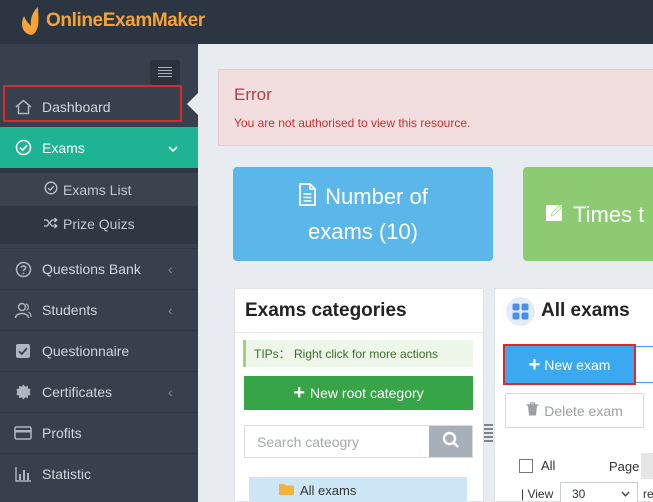 This screenshot has height=502, width=653. I want to click on sidebar-item-questionnaire: Questionnaire, so click(99, 350).